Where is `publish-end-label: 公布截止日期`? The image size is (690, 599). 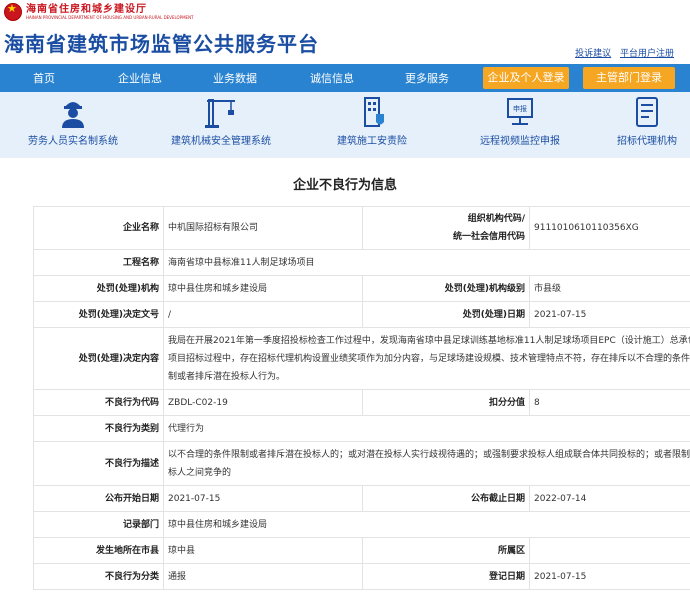
publish-end-label: 公布截止日期 is located at coordinates (446, 498).